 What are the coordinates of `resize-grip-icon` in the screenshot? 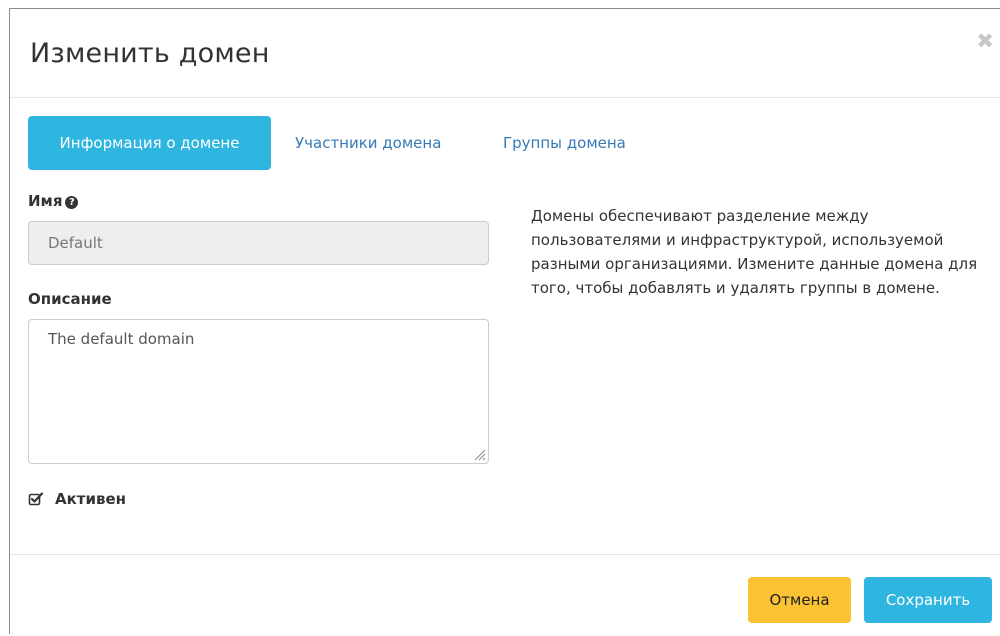 It's located at (479, 454).